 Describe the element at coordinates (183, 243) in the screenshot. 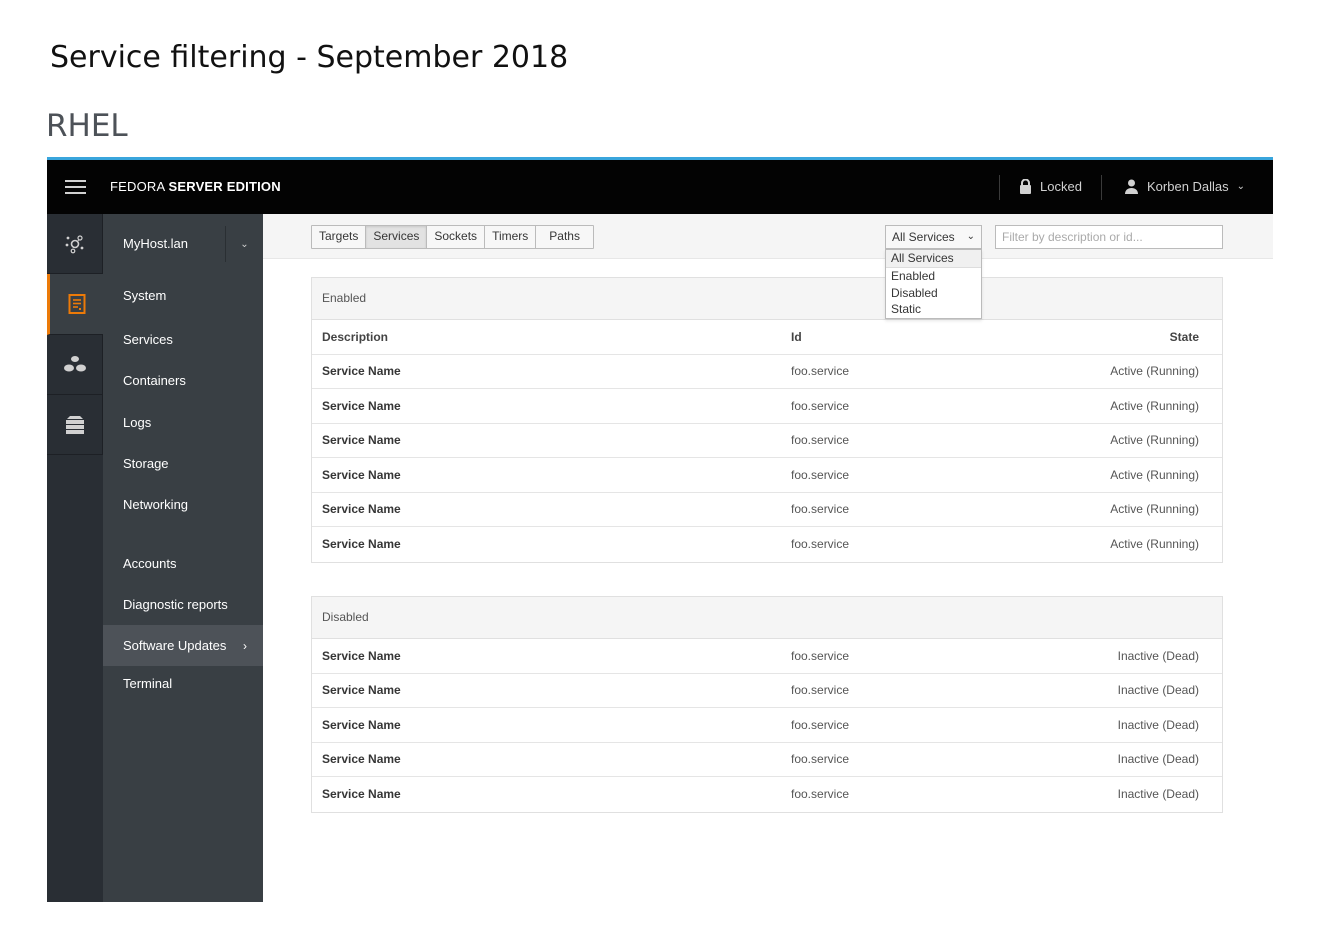

I see `host-selector: MyHost.lan ⌄` at that location.